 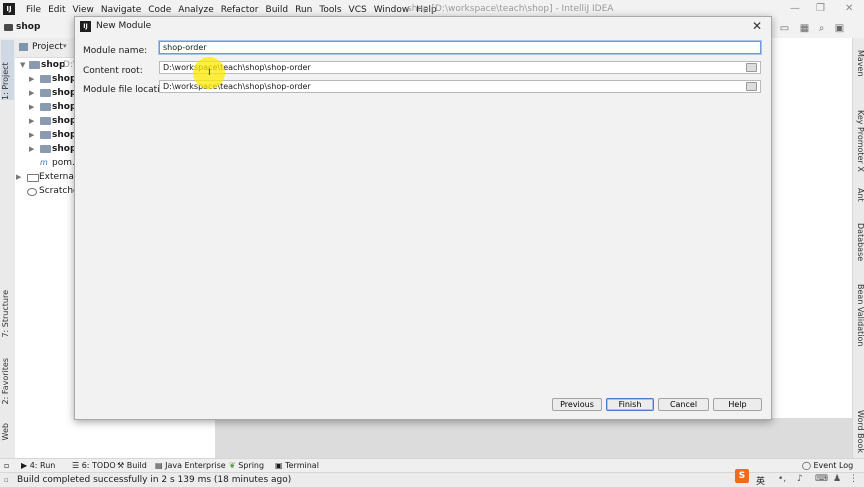 I want to click on microphone-icon: ♪, so click(x=800, y=479).